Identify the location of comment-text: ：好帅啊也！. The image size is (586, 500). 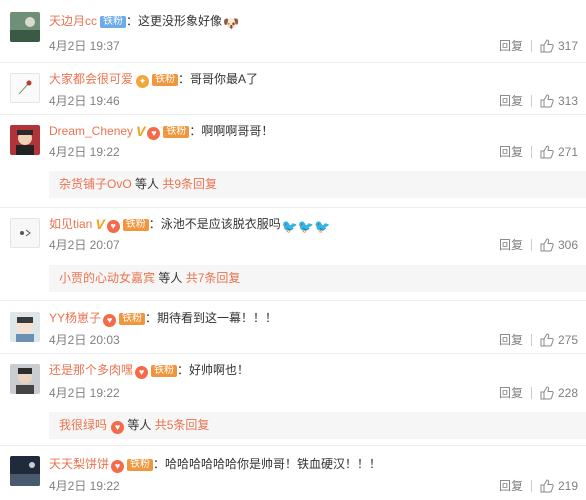
(213, 370).